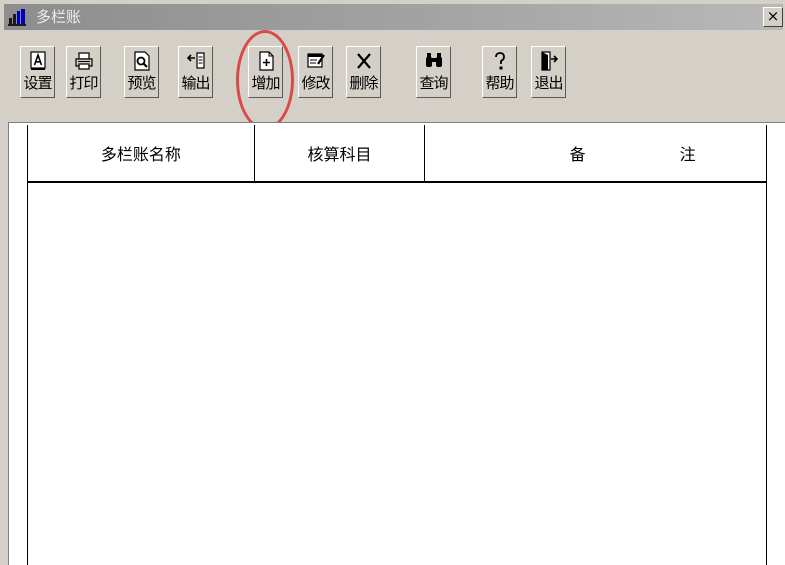 This screenshot has height=565, width=785. I want to click on edit-form-icon, so click(316, 60).